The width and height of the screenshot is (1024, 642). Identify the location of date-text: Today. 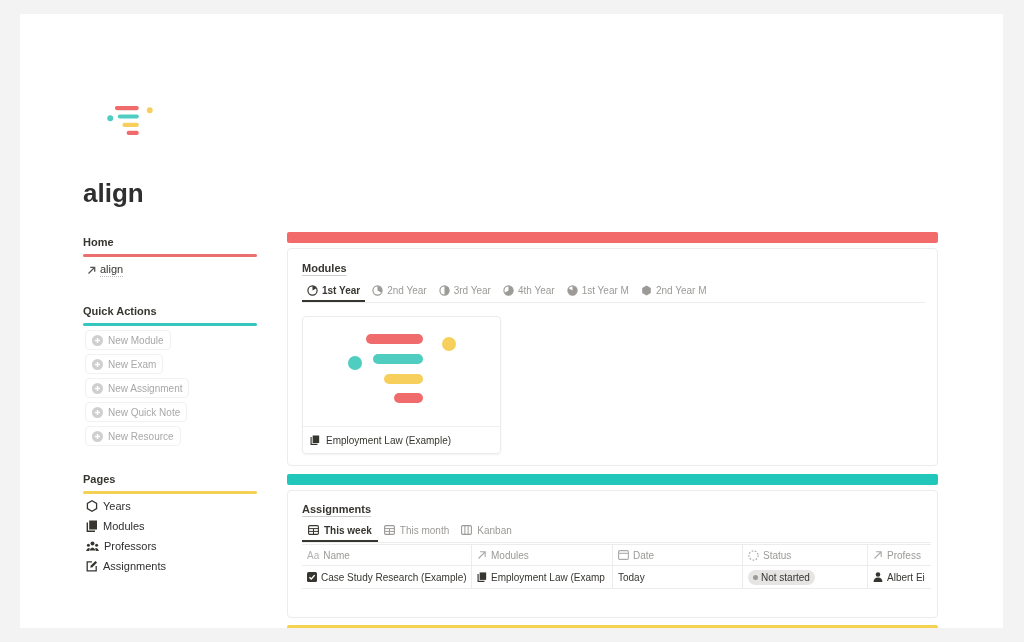
(631, 577).